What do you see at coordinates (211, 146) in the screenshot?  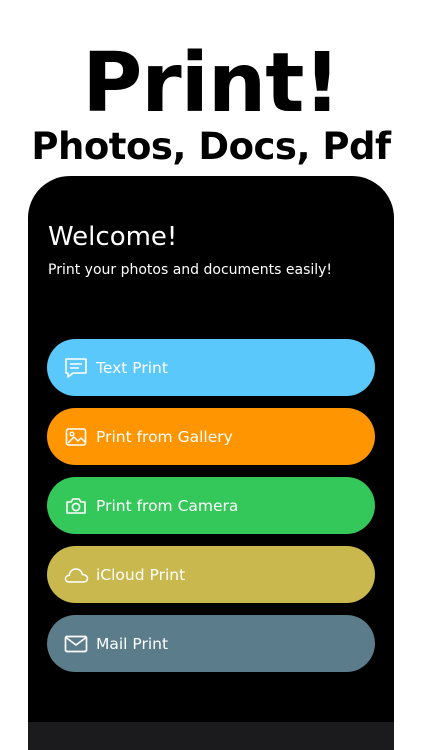 I see `promo-subheadline: Photos, Docs, Pdf` at bounding box center [211, 146].